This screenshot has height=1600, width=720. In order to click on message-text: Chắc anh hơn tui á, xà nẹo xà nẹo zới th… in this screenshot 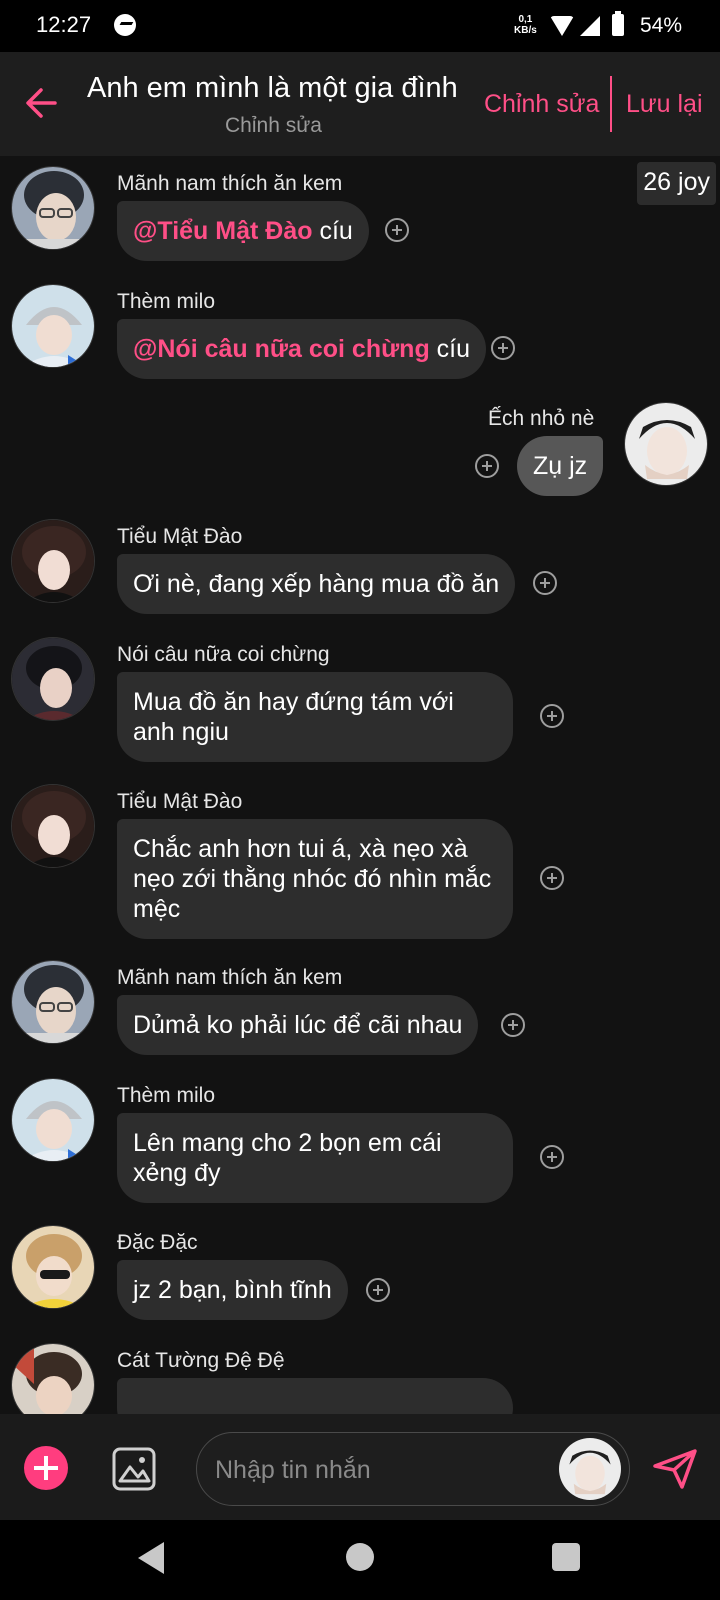, I will do `click(312, 879)`.